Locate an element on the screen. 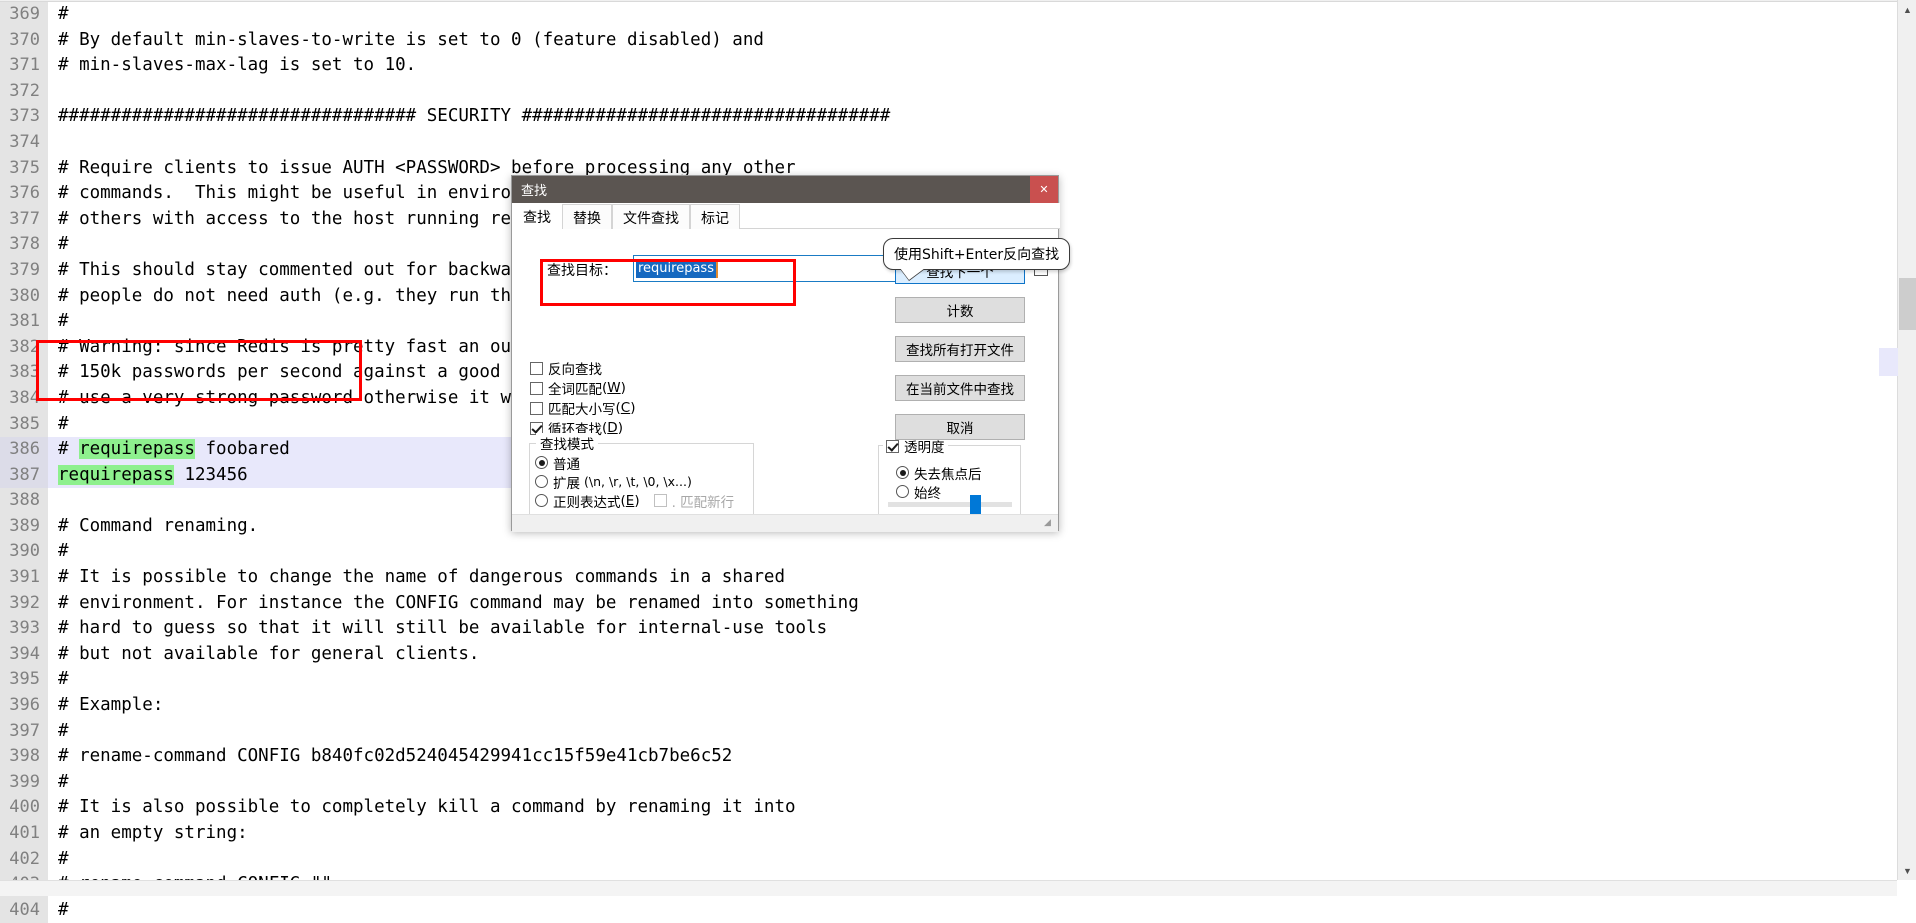 The height and width of the screenshot is (923, 1916). search-field-label: 查找目标： is located at coordinates (582, 270).